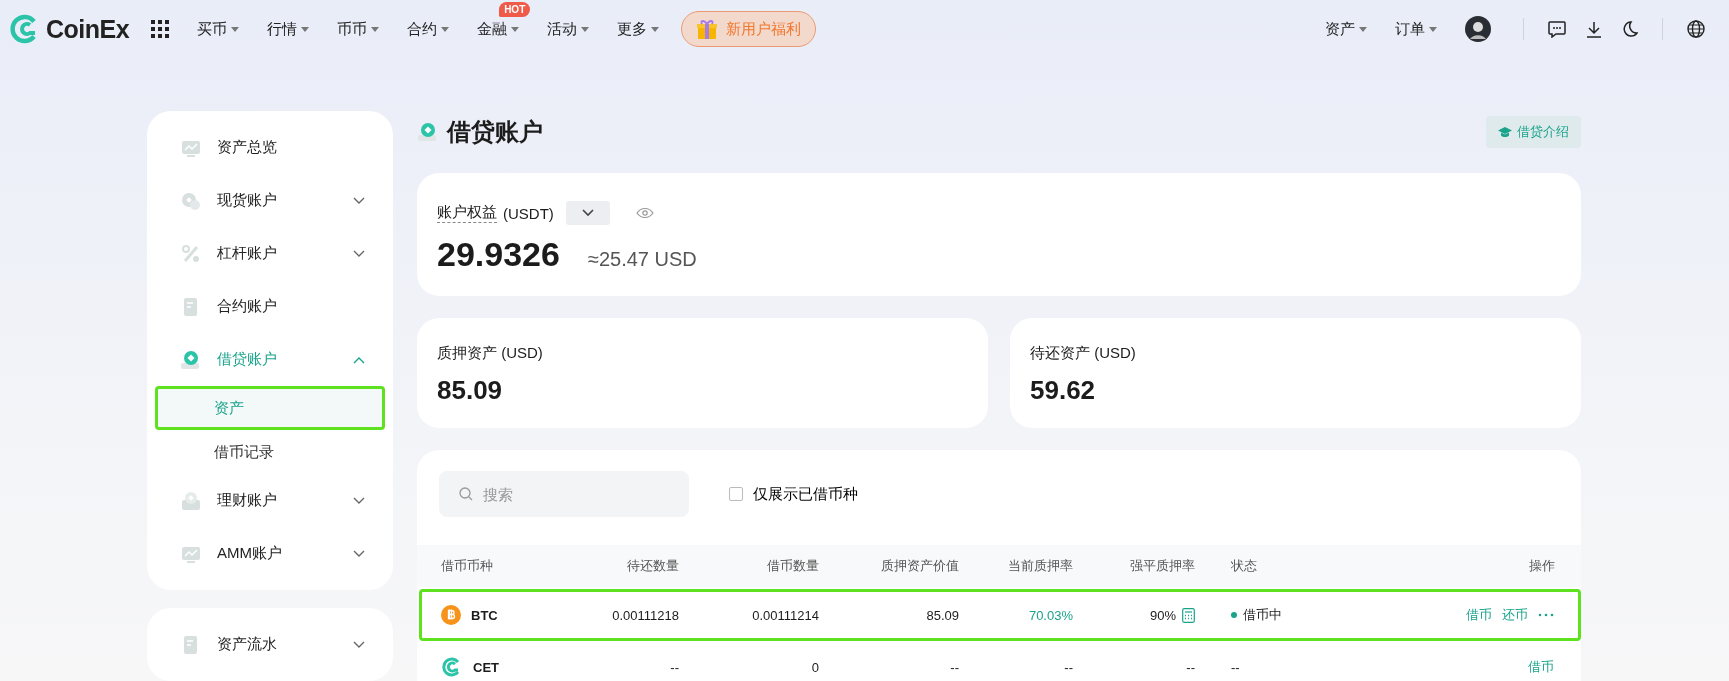  What do you see at coordinates (707, 29) in the screenshot?
I see `gift-icon` at bounding box center [707, 29].